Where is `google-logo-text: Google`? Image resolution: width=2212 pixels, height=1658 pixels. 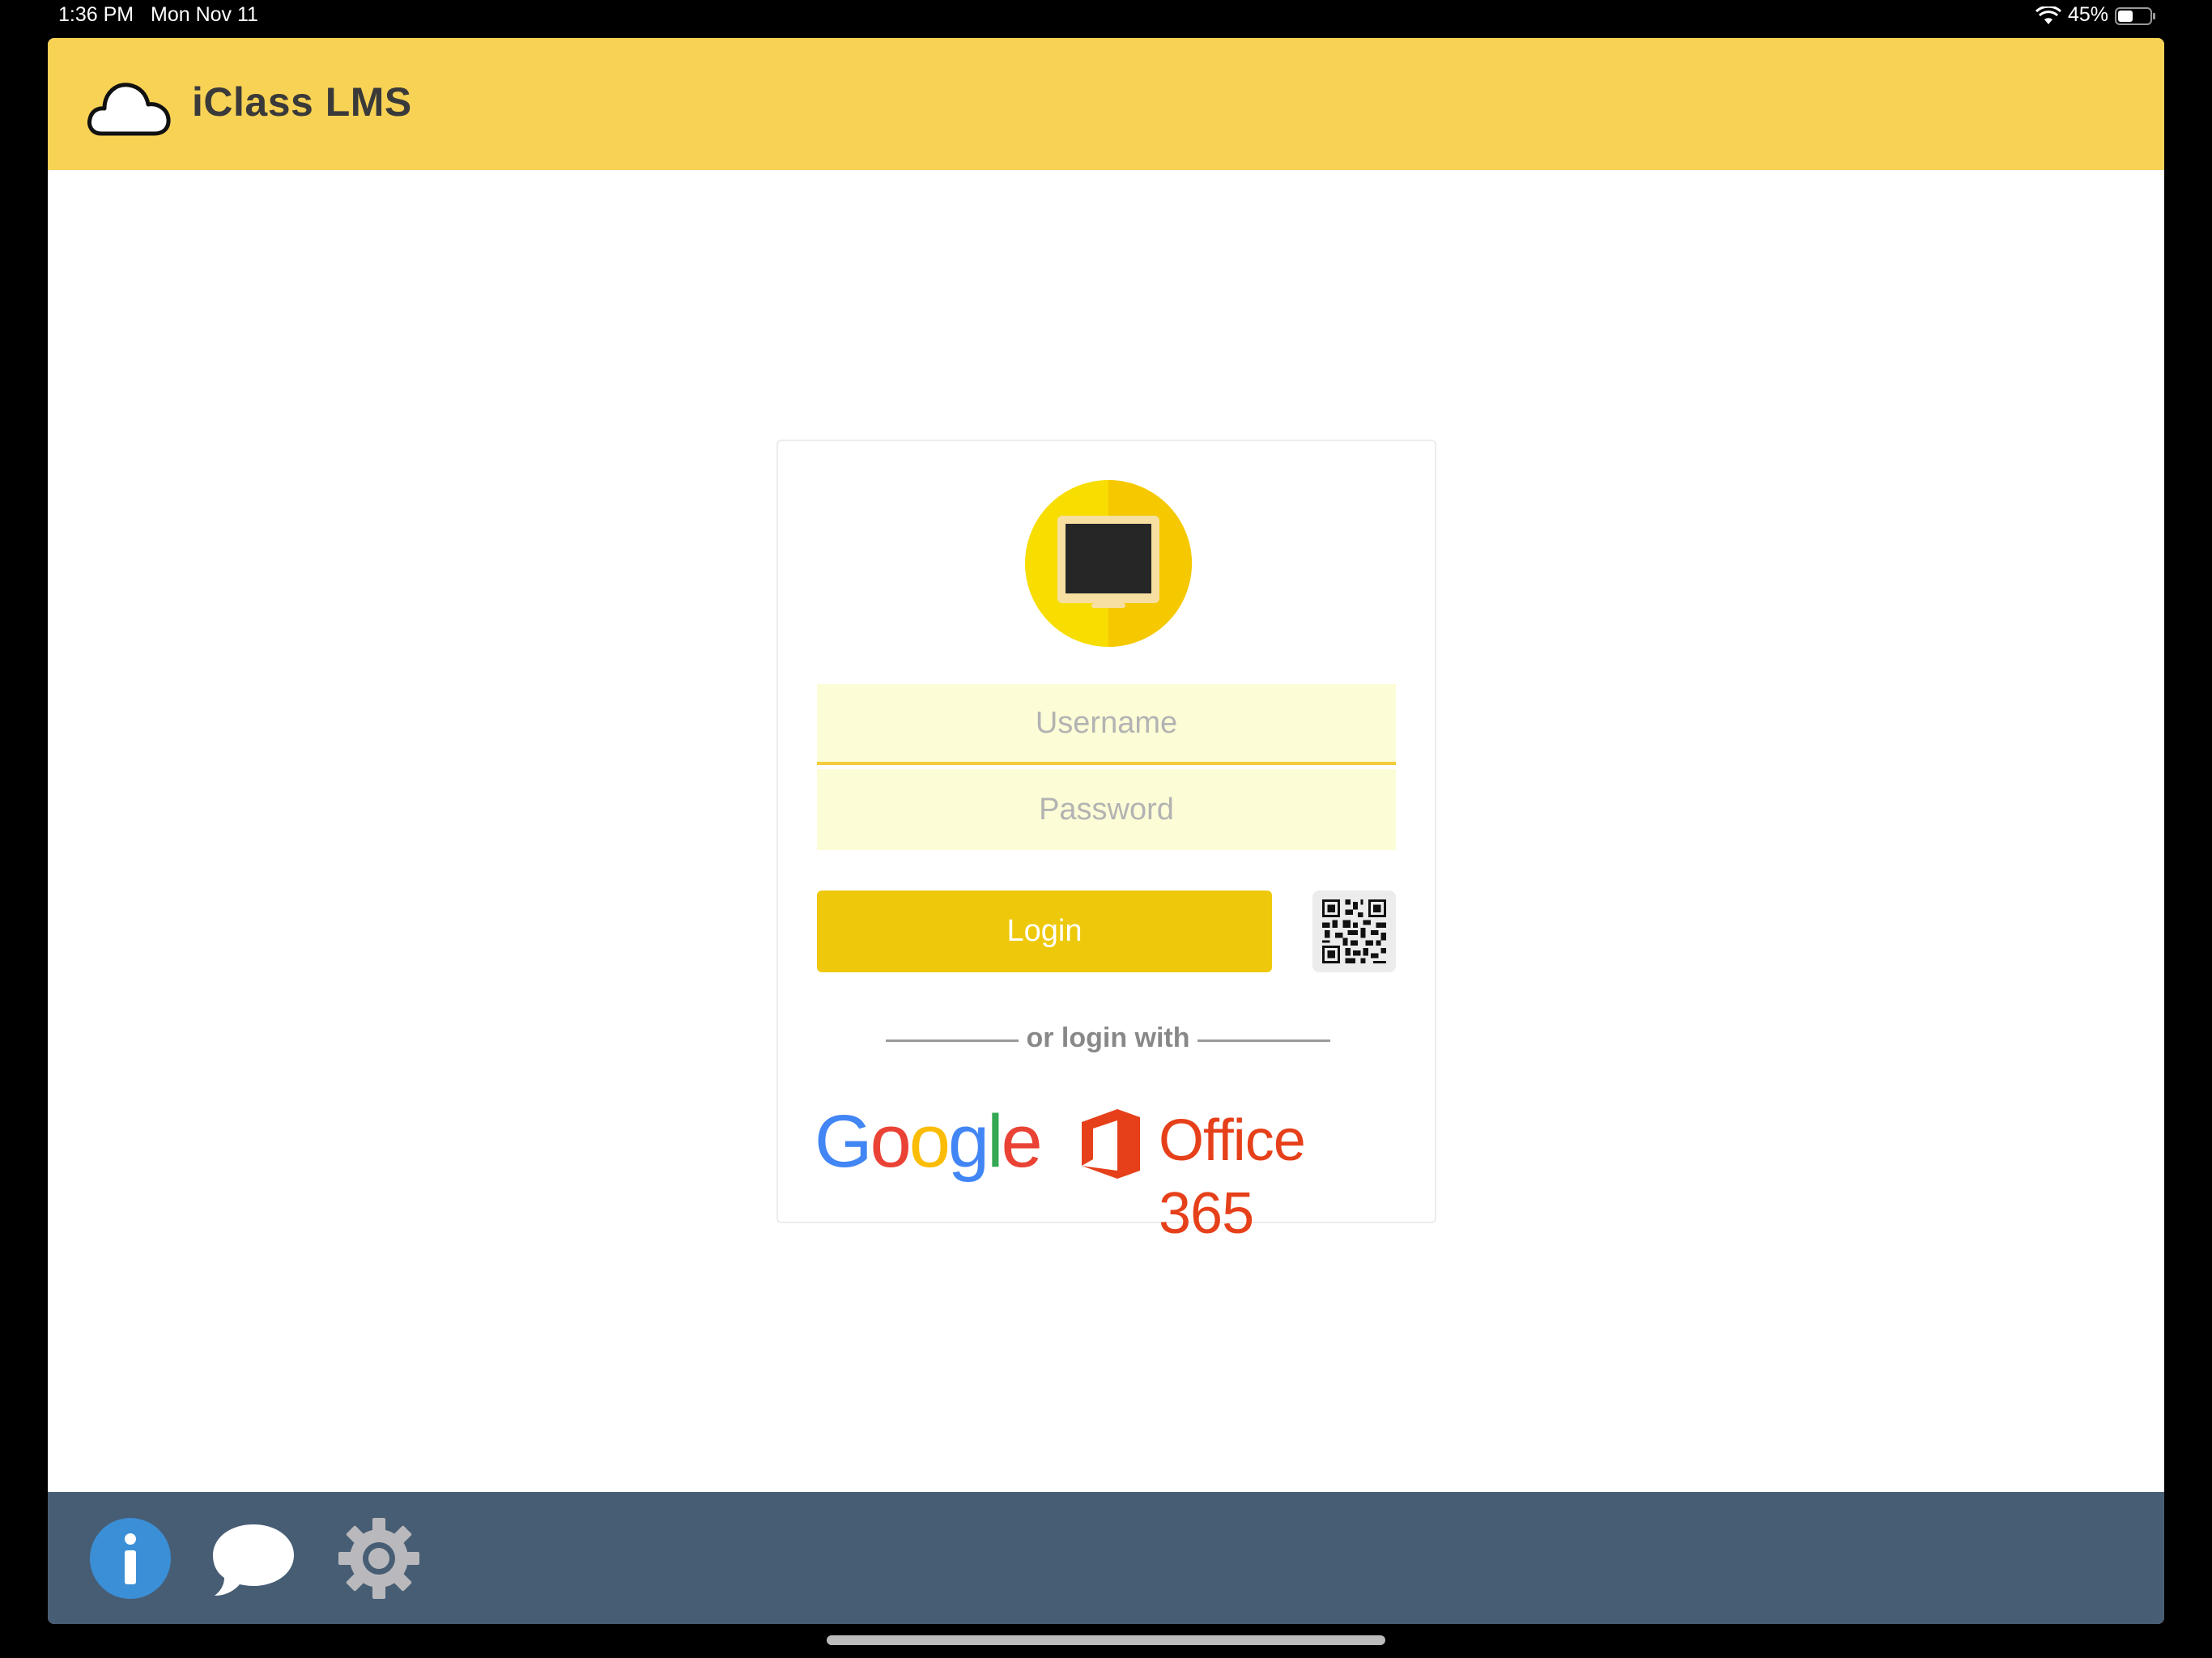
google-logo-text: Google is located at coordinates (929, 1141).